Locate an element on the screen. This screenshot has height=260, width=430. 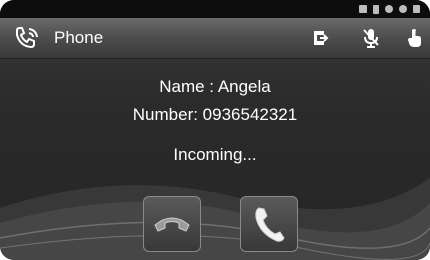
hand-icon is located at coordinates (414, 38).